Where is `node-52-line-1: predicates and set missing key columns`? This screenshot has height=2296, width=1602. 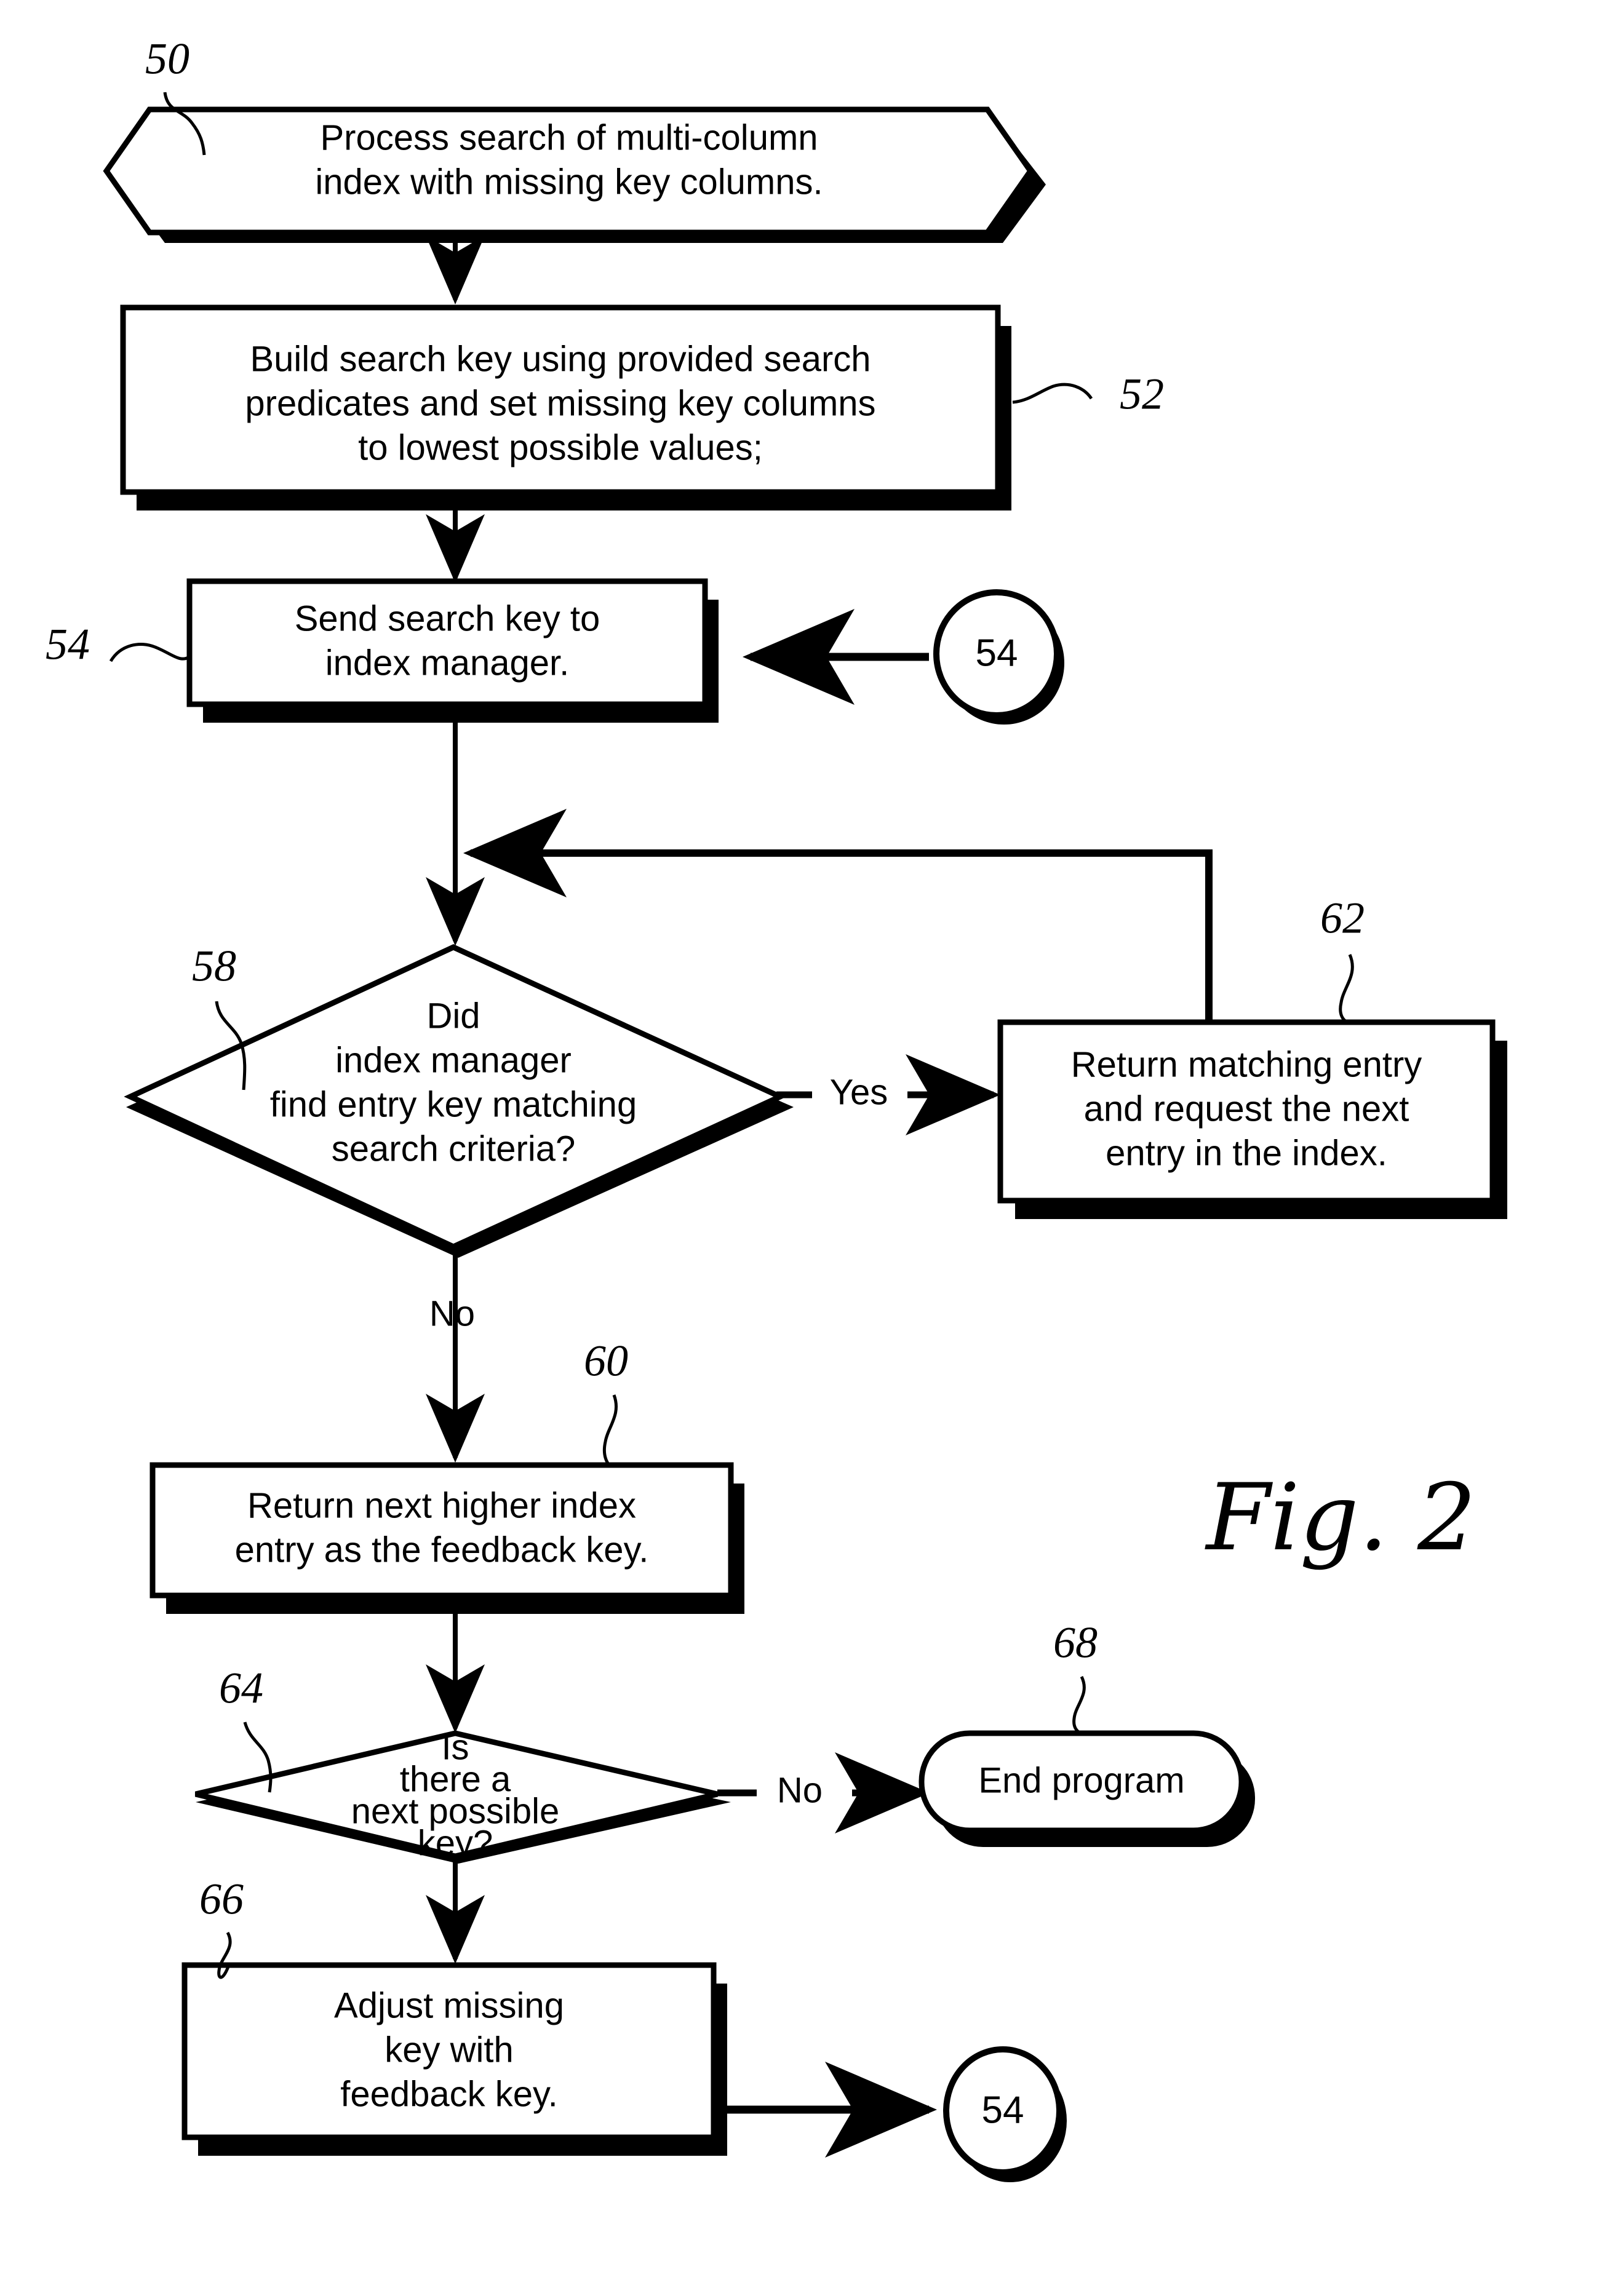 node-52-line-1: predicates and set missing key columns is located at coordinates (560, 403).